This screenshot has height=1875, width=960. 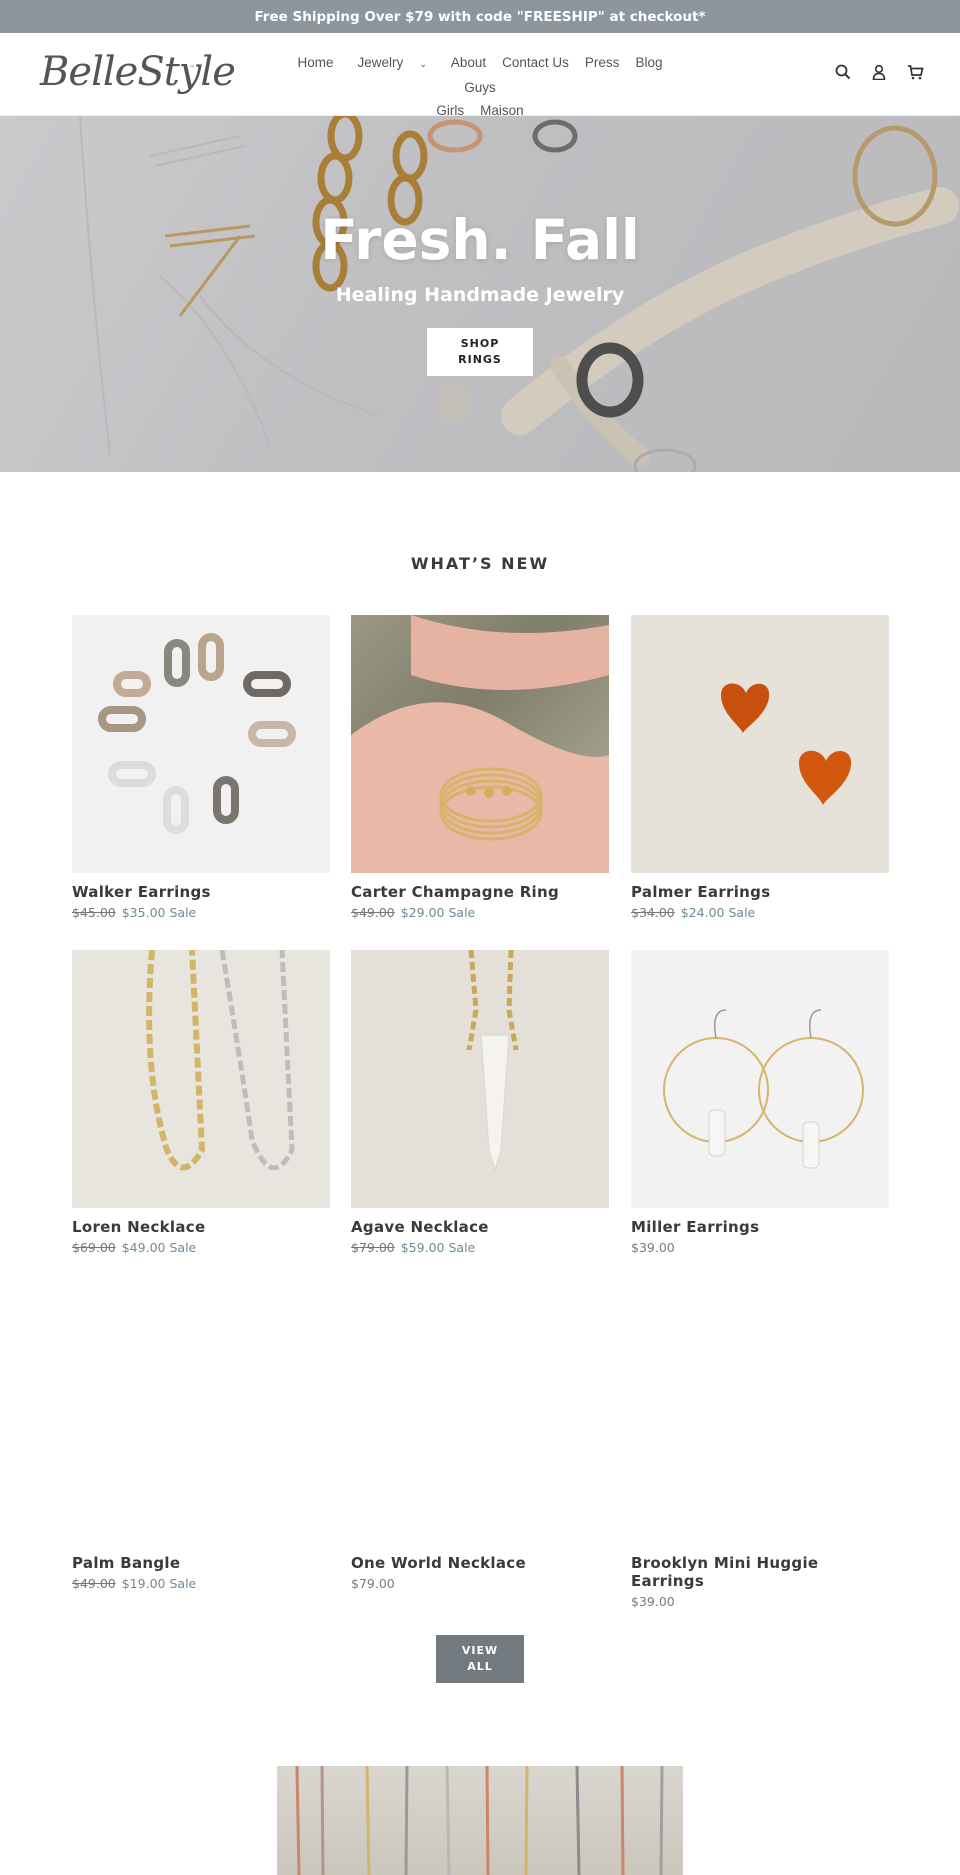 What do you see at coordinates (480, 1583) in the screenshot?
I see `product-price: $79.00` at bounding box center [480, 1583].